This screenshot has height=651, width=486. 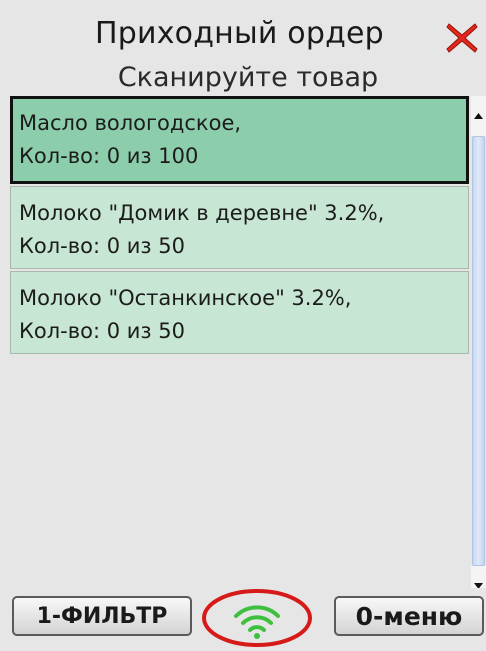 I want to click on menu-button: 0-меню, so click(x=409, y=616).